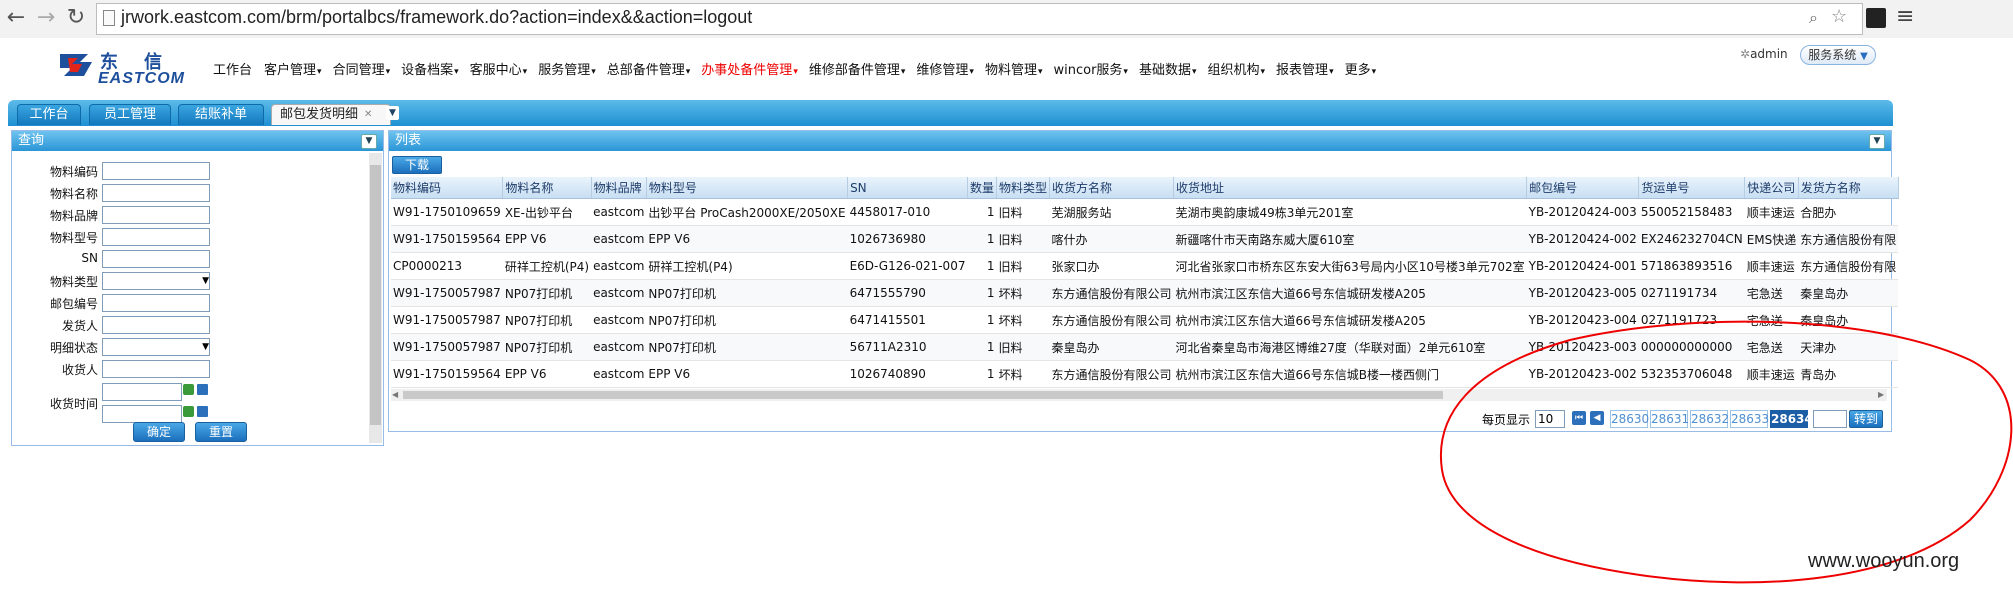 This screenshot has width=2013, height=591. I want to click on menu-item: wincor服务, so click(1090, 68).